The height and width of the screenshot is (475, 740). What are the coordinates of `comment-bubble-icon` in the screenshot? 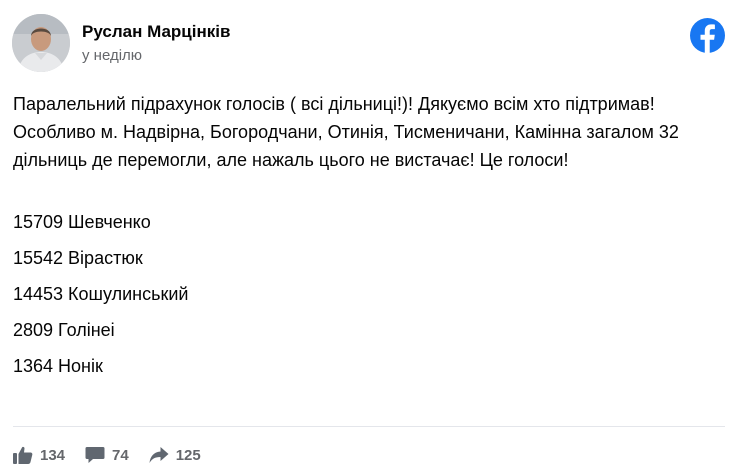 It's located at (95, 455).